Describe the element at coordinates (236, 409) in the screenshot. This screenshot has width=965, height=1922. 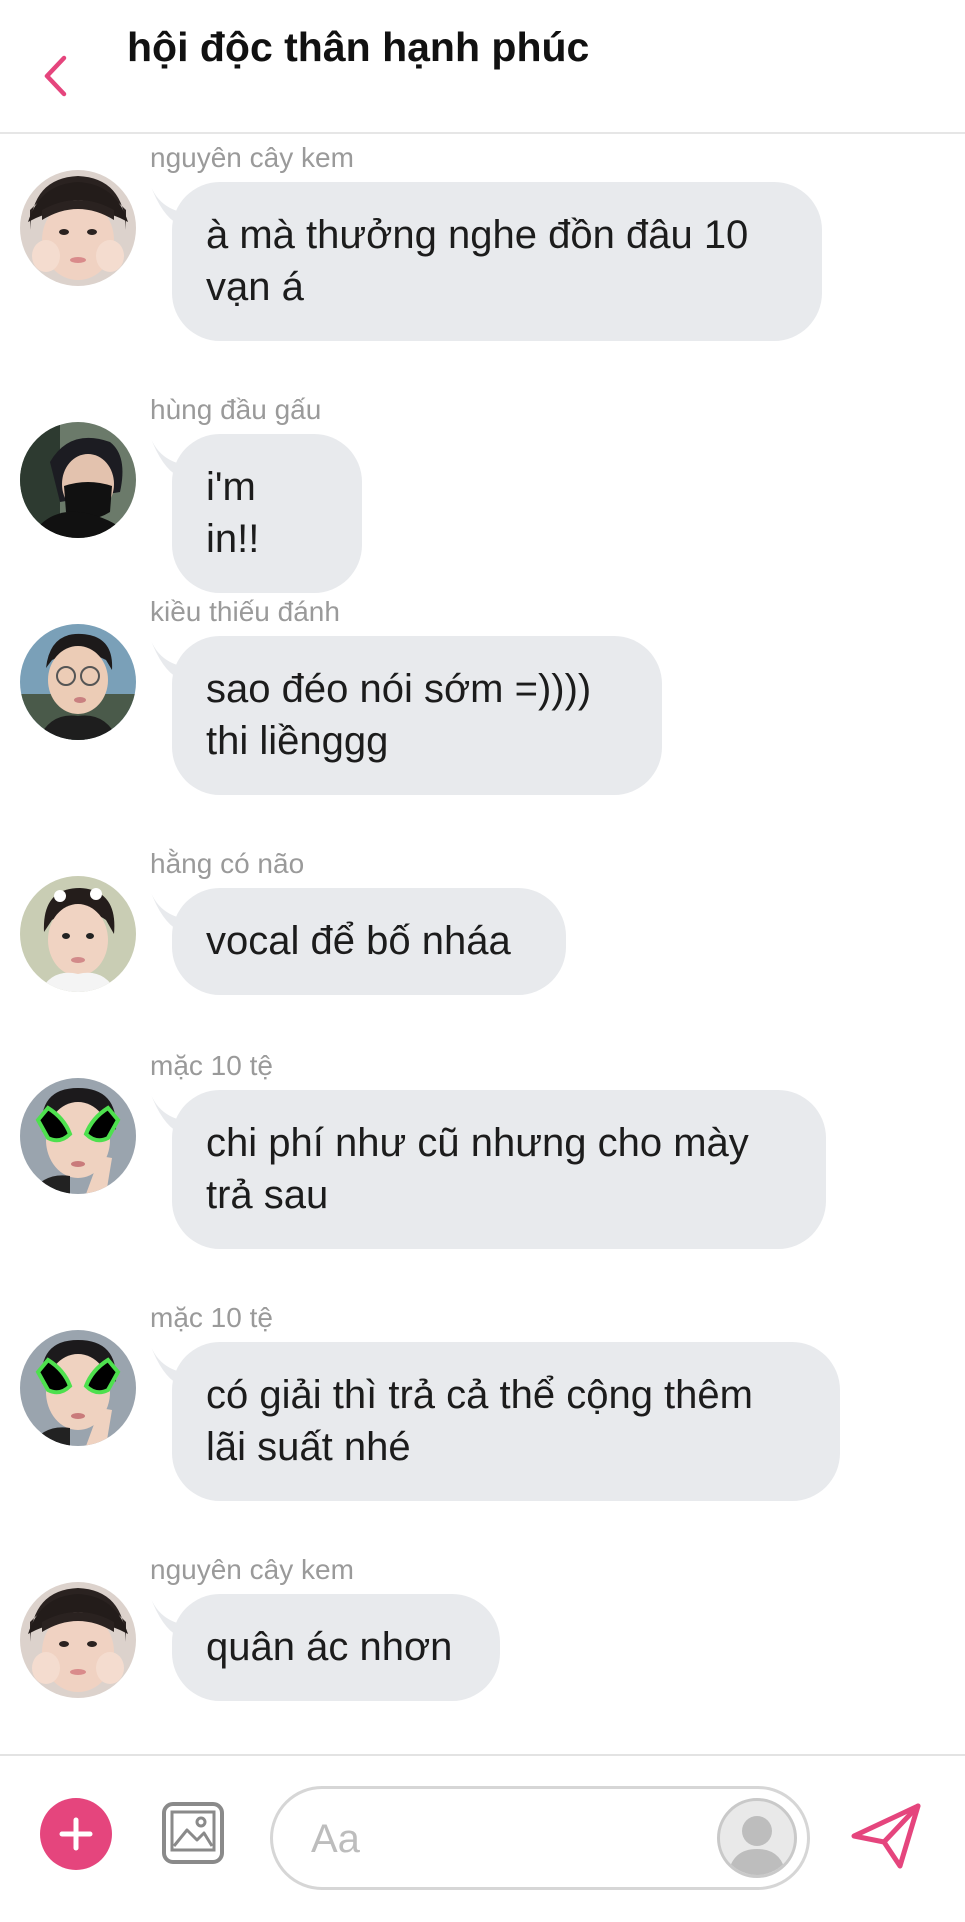
I see `sender-name: hùng đầu gấu` at that location.